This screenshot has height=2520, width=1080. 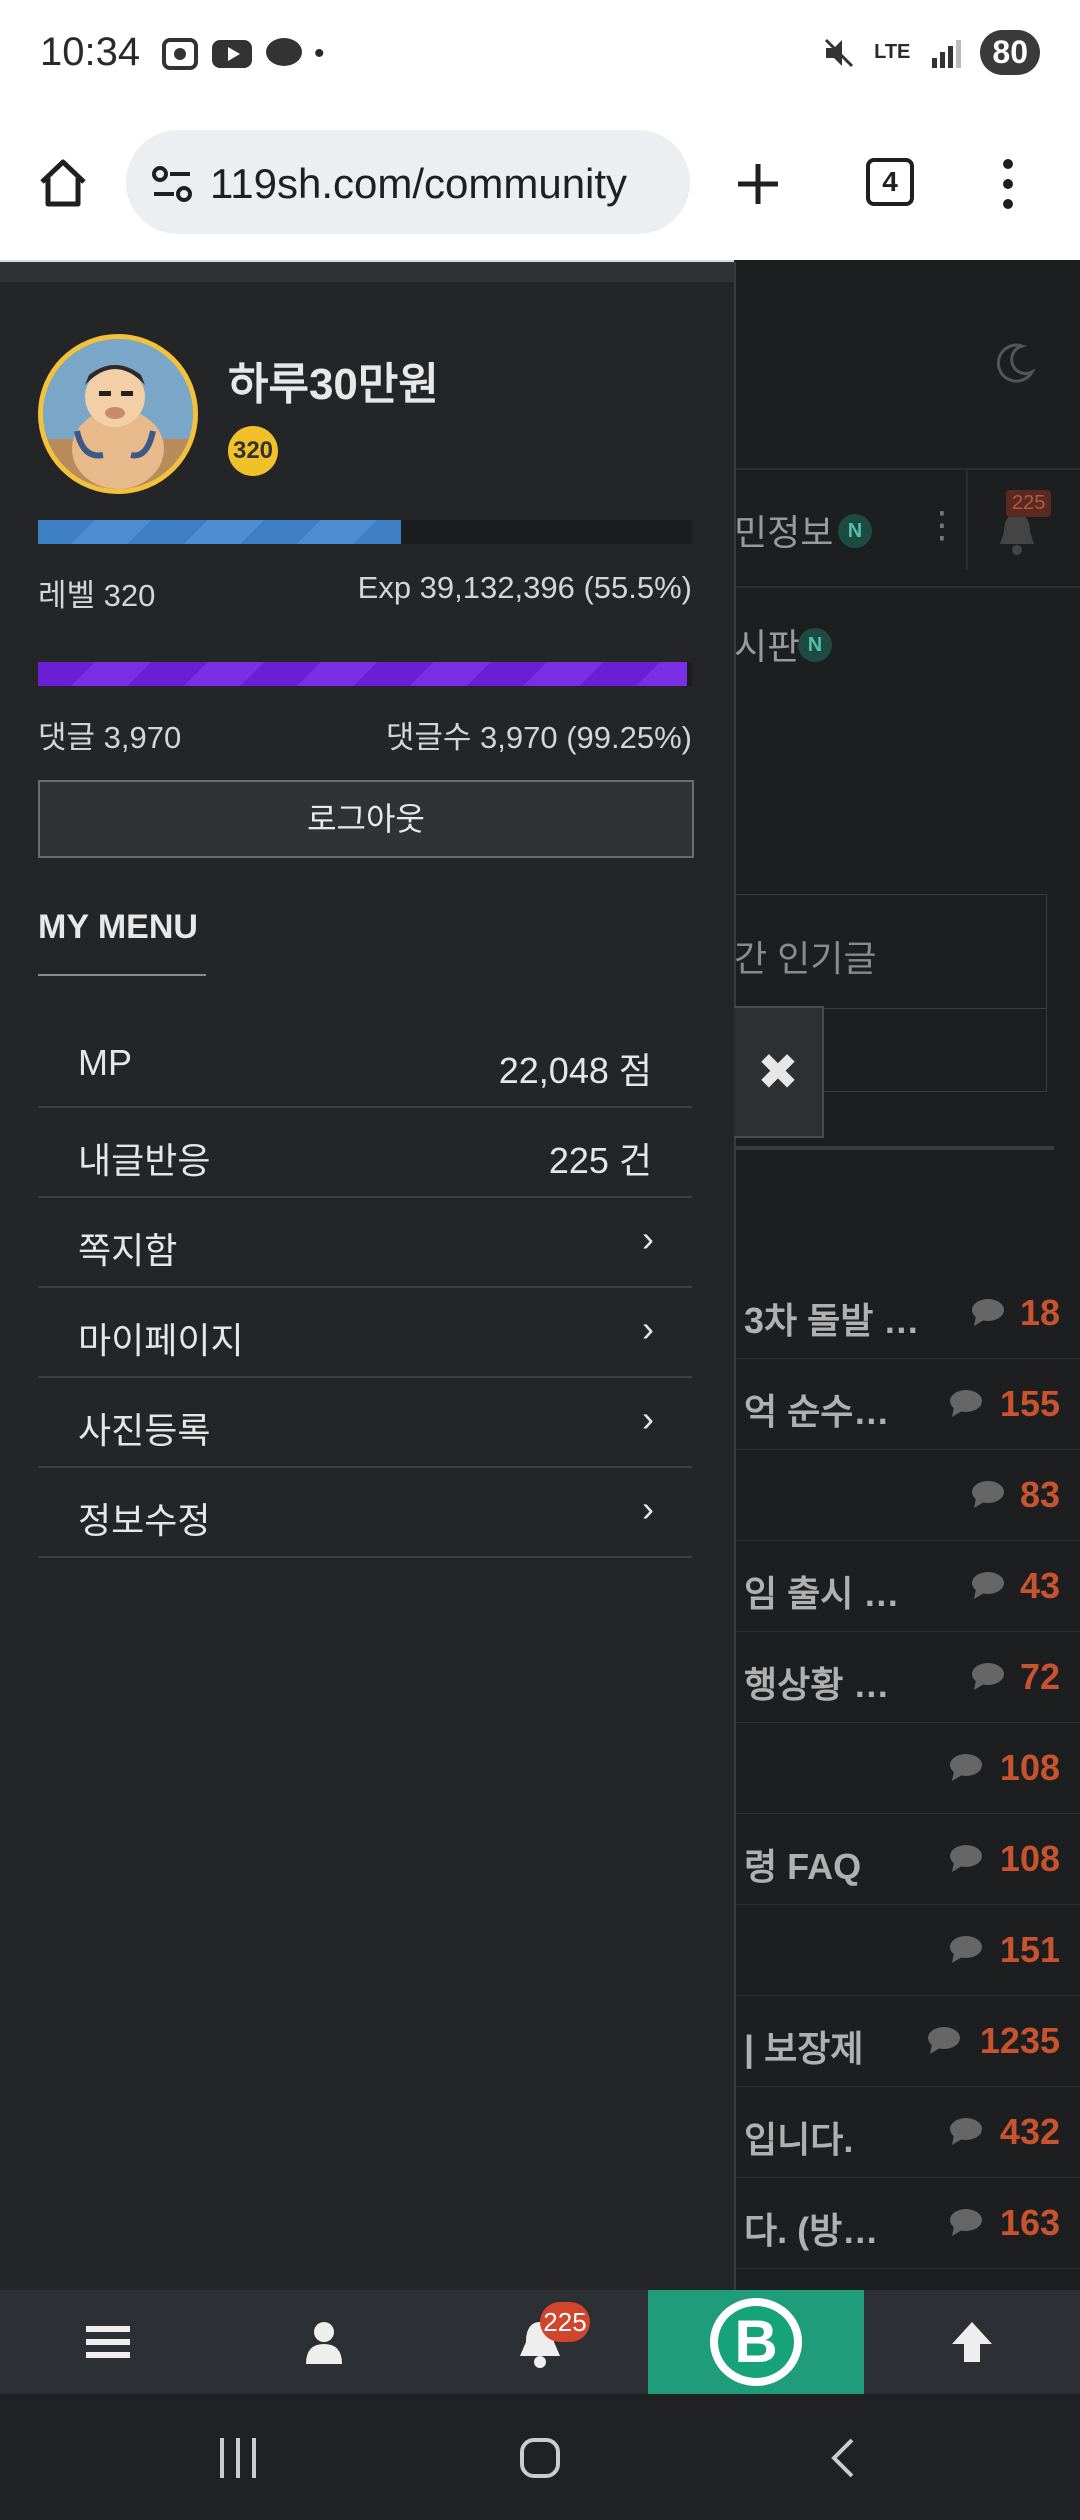 What do you see at coordinates (1008, 184) in the screenshot?
I see `more-menu-icon` at bounding box center [1008, 184].